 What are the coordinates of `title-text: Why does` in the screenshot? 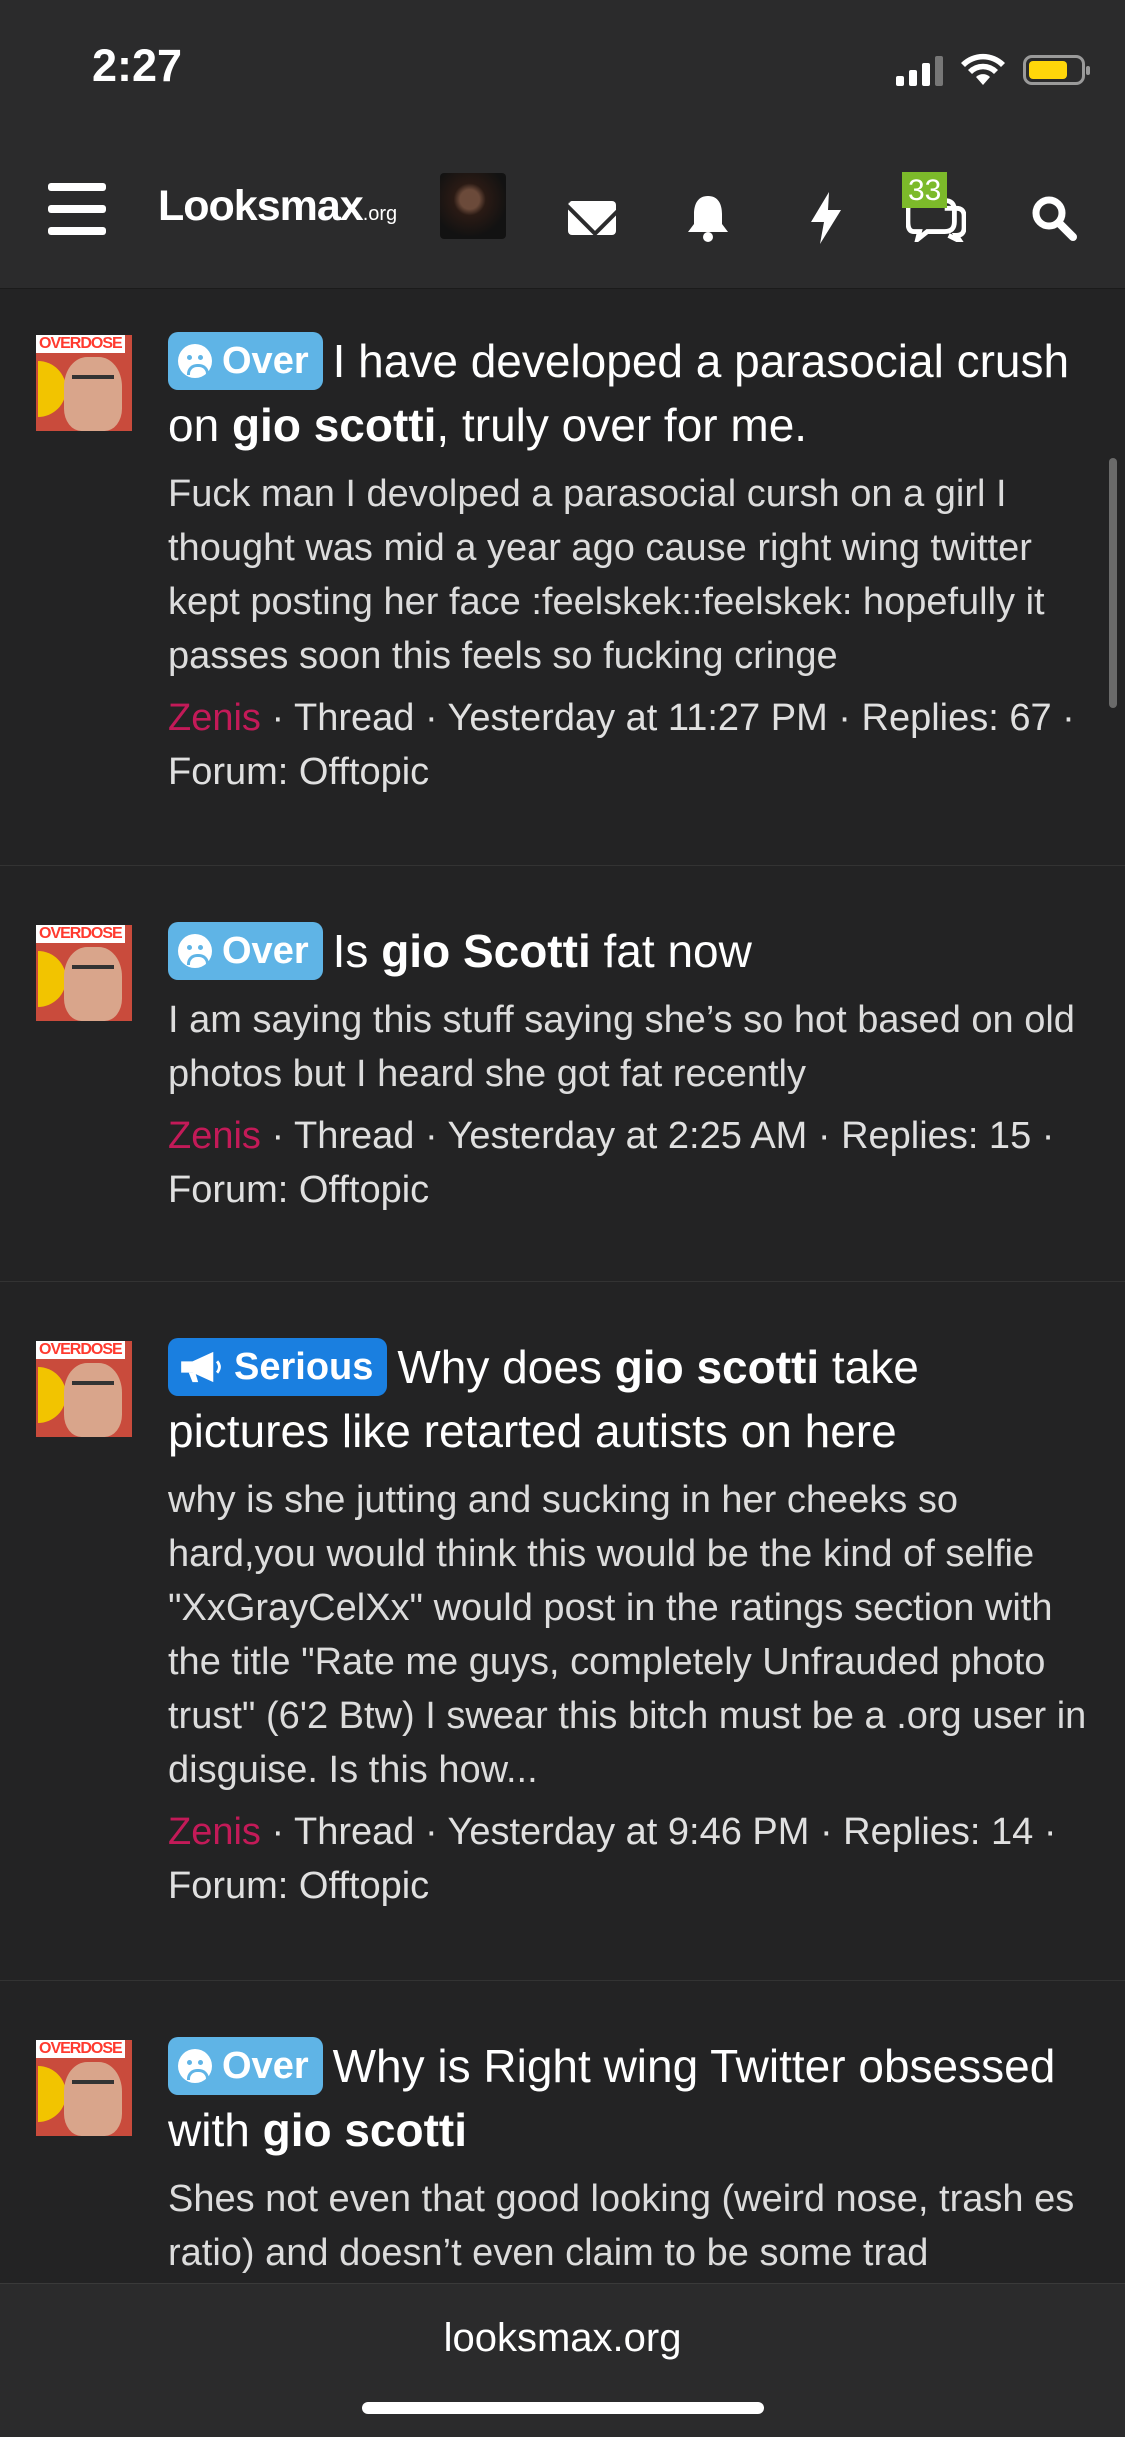 It's located at (506, 1367).